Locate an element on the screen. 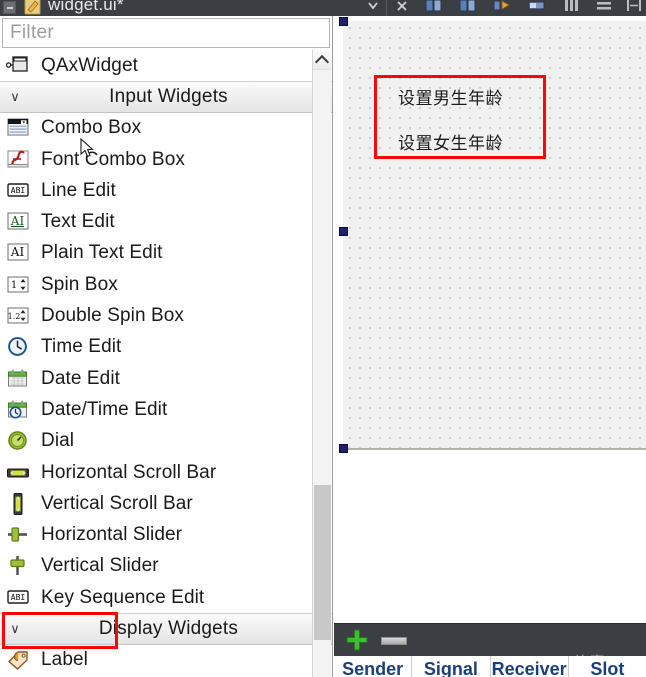 This screenshot has width=646, height=677. widget-group-input-widgets: ∨ Input Widgets is located at coordinates (166, 97).